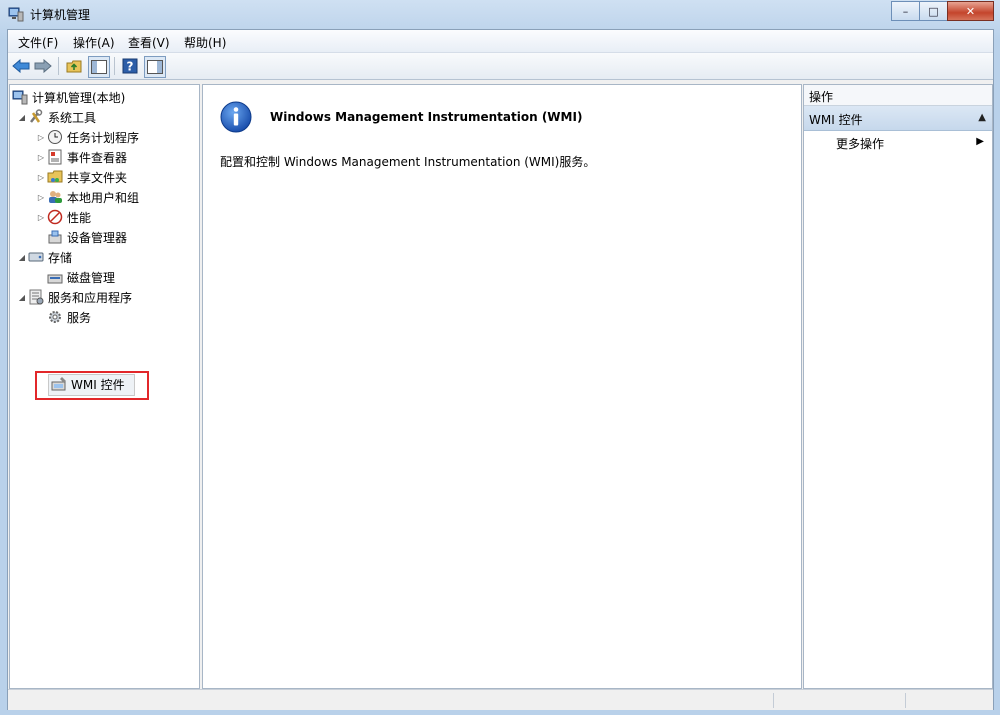  I want to click on tree-item-local-users: ▷ 本地用户和组, so click(87, 197).